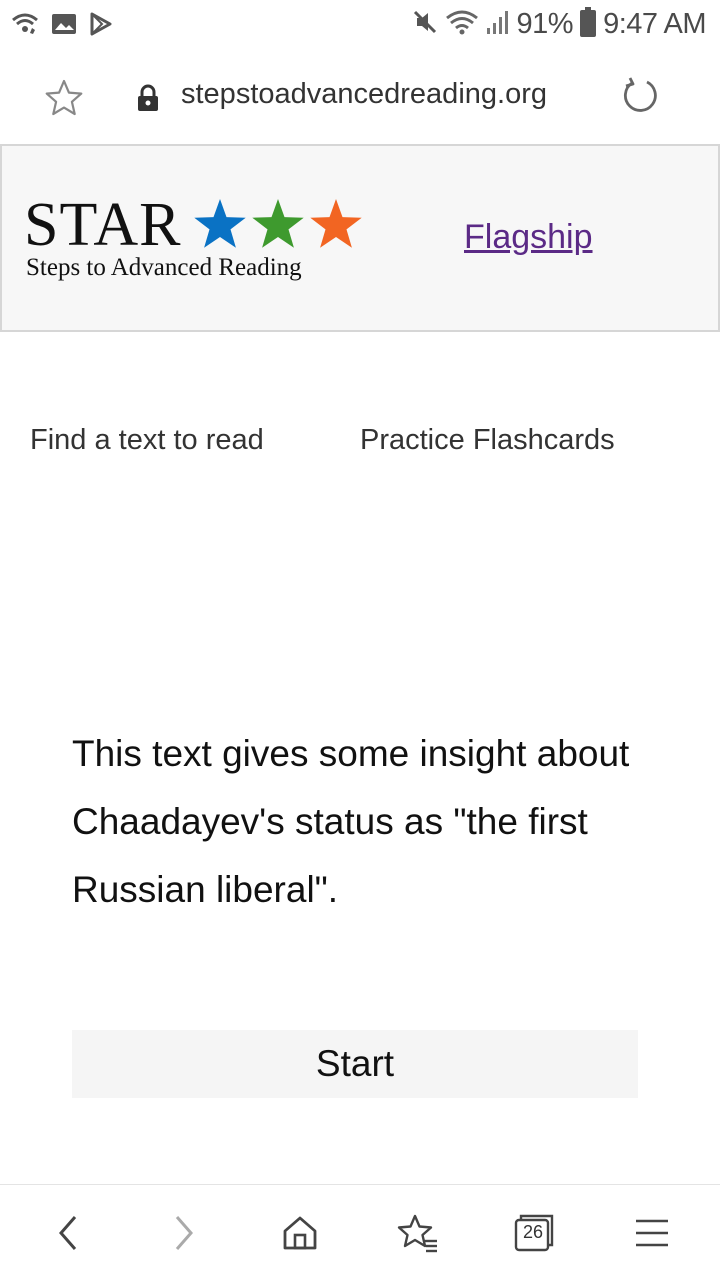 This screenshot has width=720, height=1280. I want to click on tabs-icon: 26, so click(534, 1233).